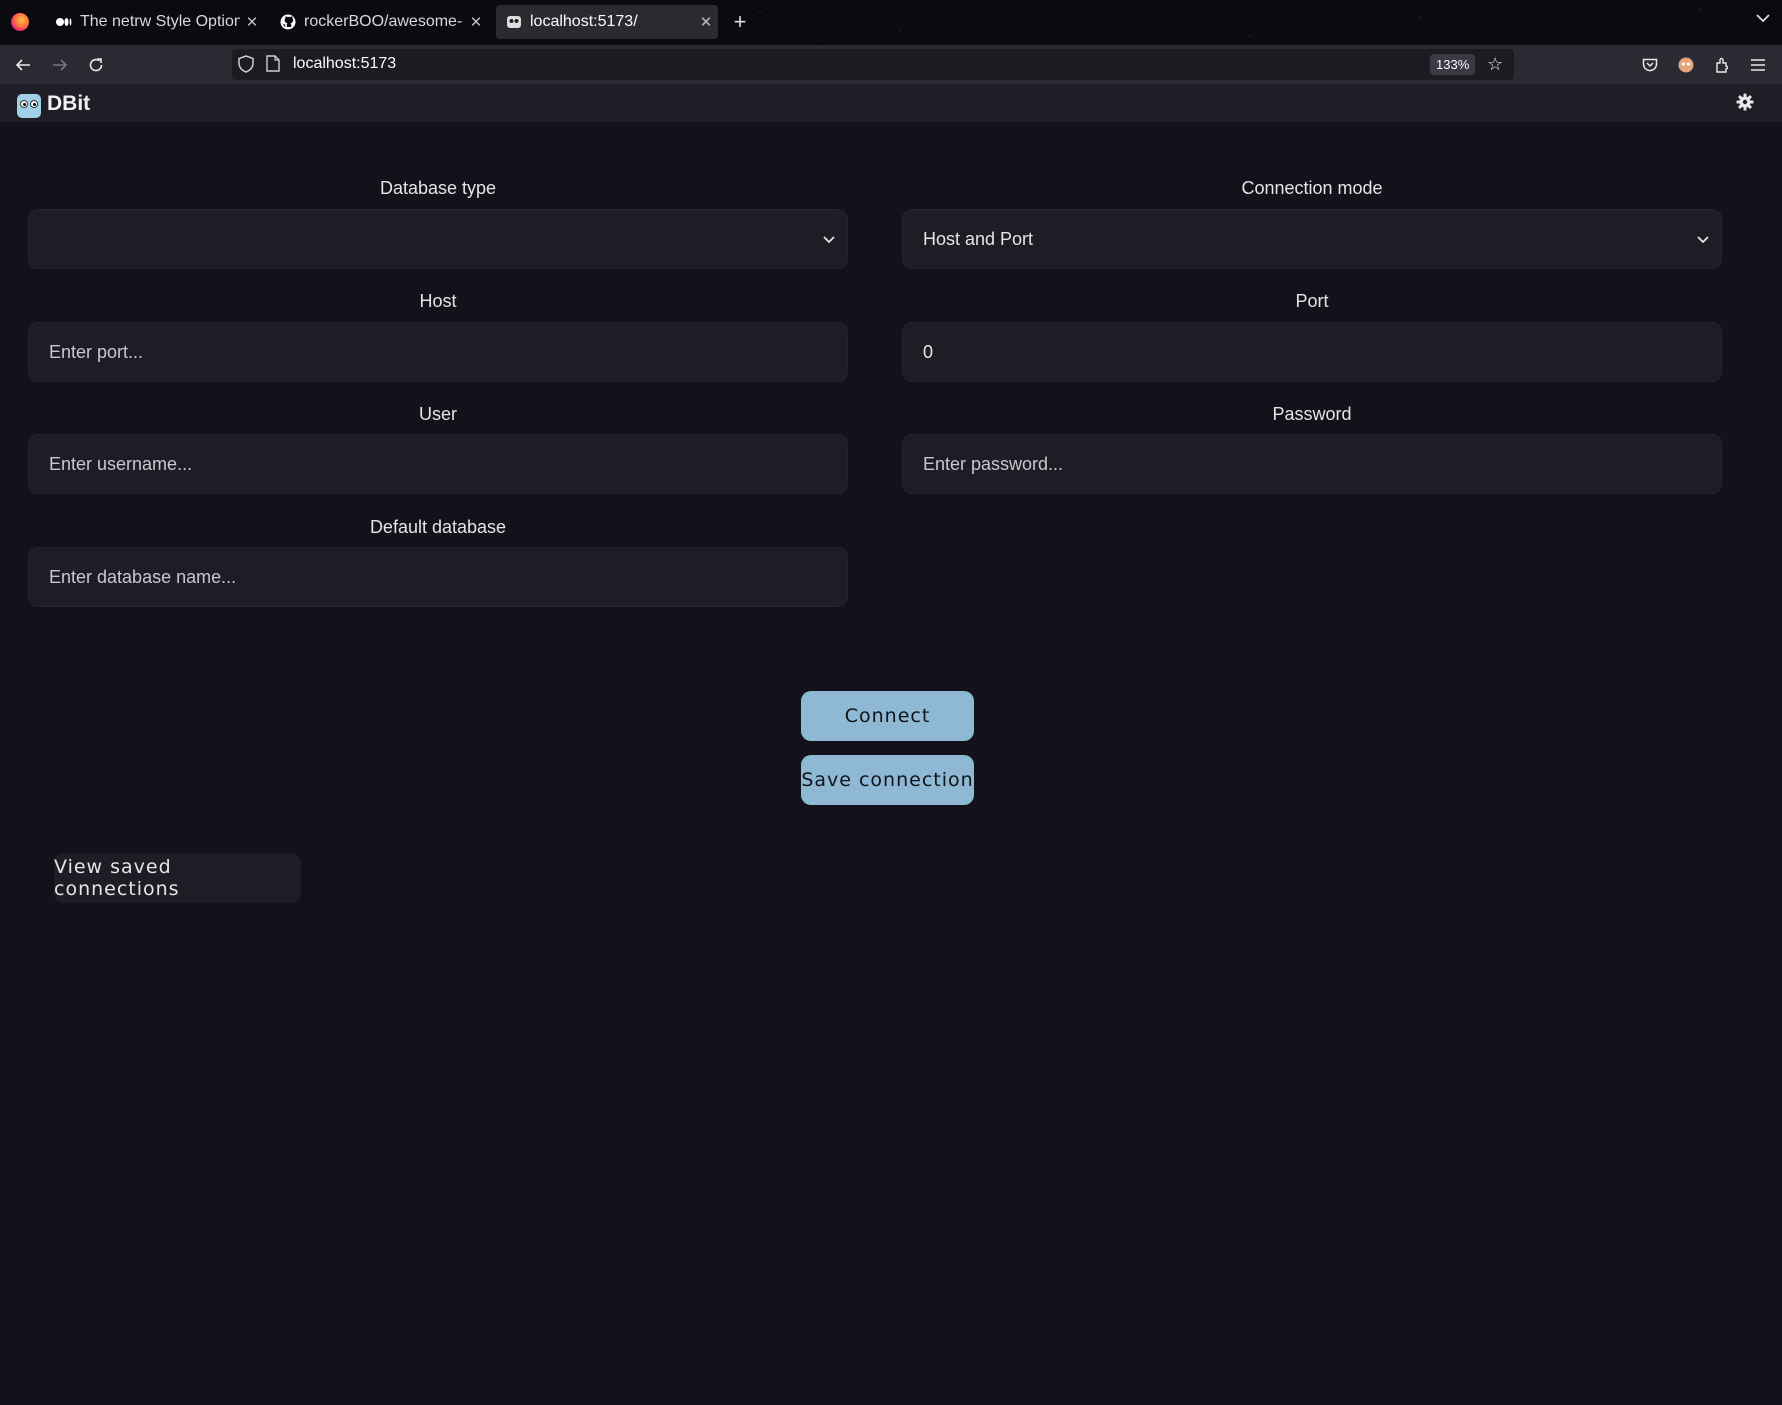 This screenshot has height=1405, width=1782. What do you see at coordinates (1312, 188) in the screenshot?
I see `connection-mode-label: Connection mode` at bounding box center [1312, 188].